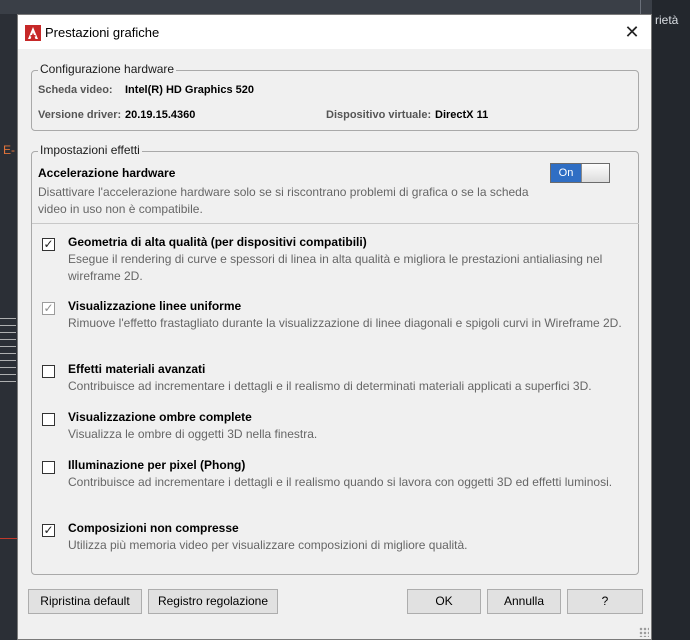  What do you see at coordinates (667, 20) in the screenshot?
I see `properties-label: rietà` at bounding box center [667, 20].